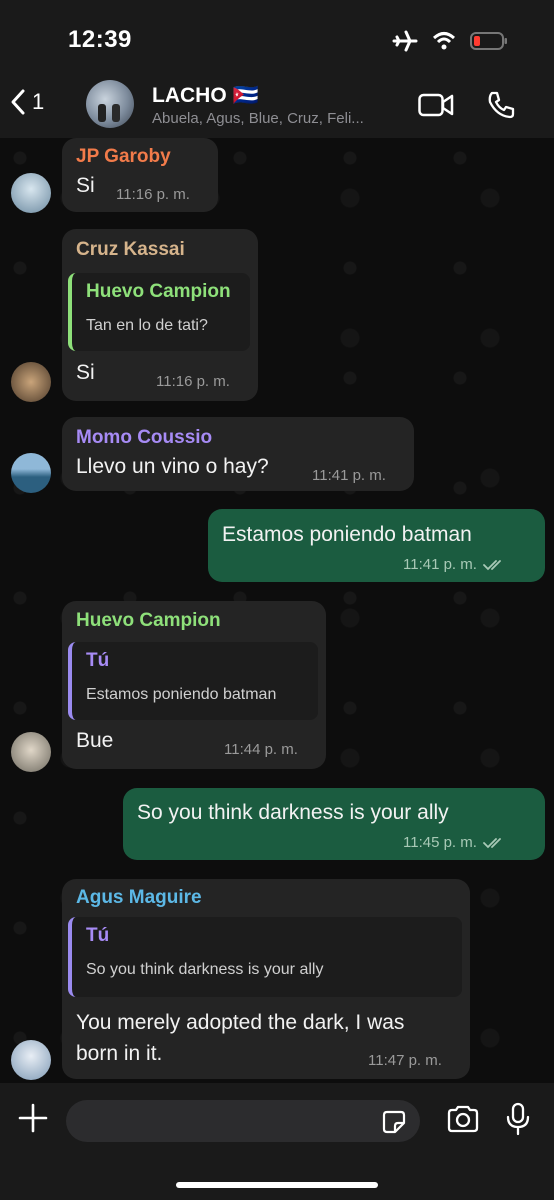 The width and height of the screenshot is (554, 1200). Describe the element at coordinates (123, 156) in the screenshot. I see `message-sender: JP Garoby` at that location.